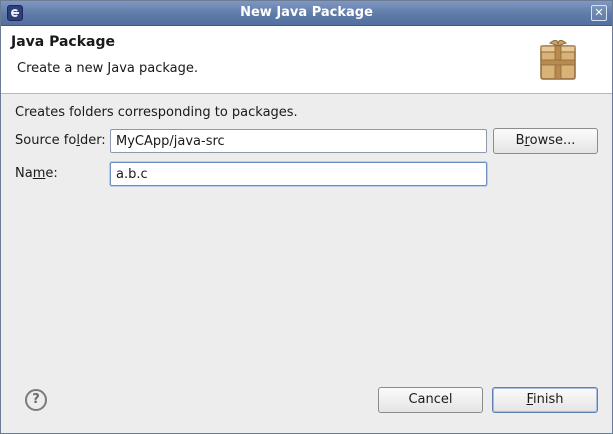 Image resolution: width=613 pixels, height=434 pixels. What do you see at coordinates (298, 174) in the screenshot?
I see `package-name-input` at bounding box center [298, 174].